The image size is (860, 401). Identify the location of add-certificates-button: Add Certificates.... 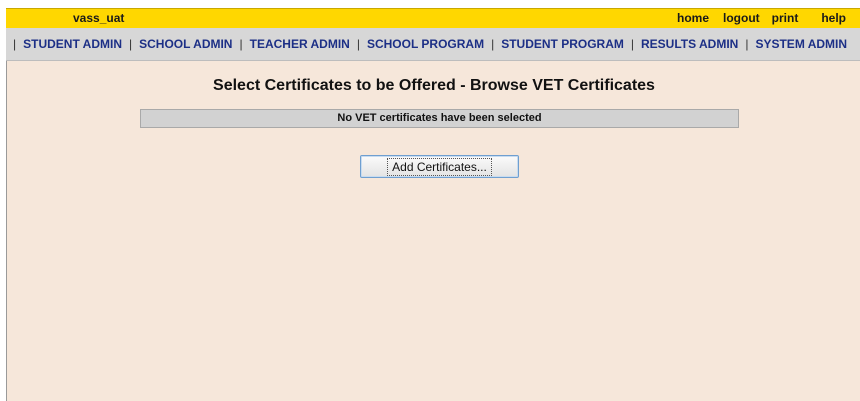
(439, 166).